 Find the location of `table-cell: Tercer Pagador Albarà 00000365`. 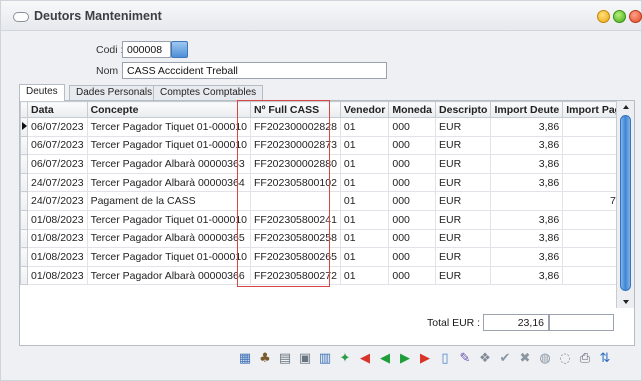

table-cell: Tercer Pagador Albarà 00000365 is located at coordinates (169, 238).